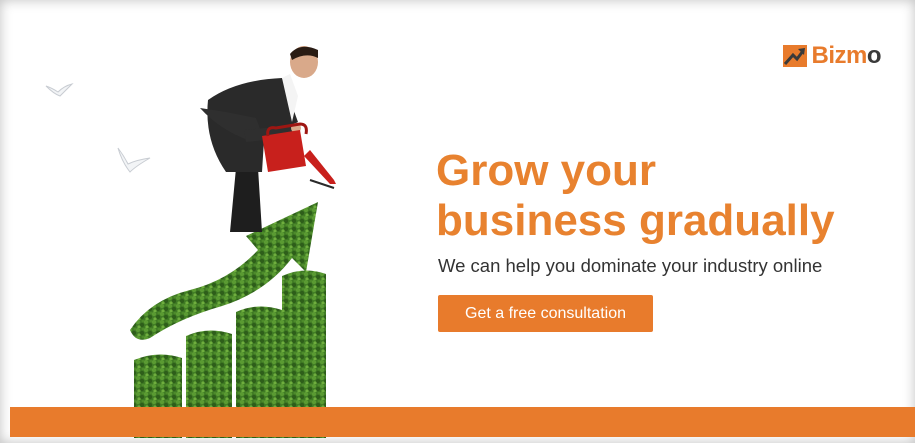  I want to click on headline-line-2: business gradually, so click(635, 220).